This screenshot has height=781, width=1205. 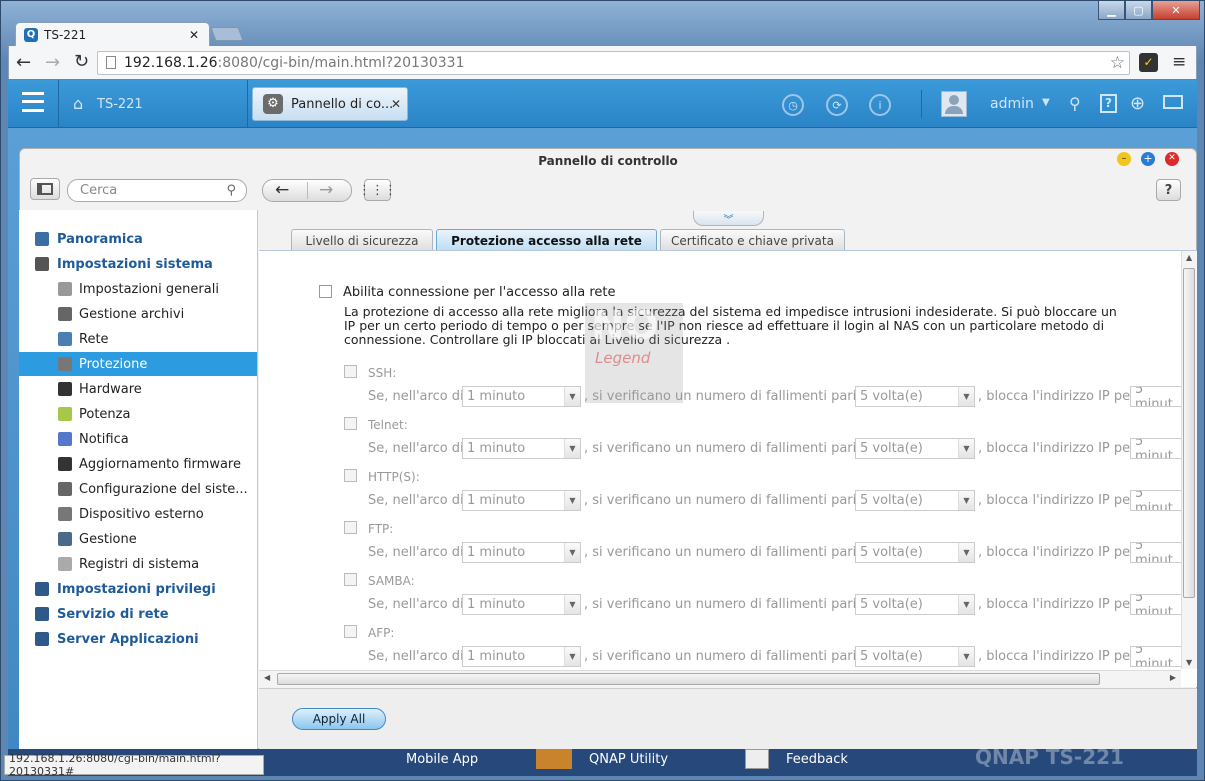 I want to click on open-app-tab: ⚙ Pannello di co... ✕, so click(x=330, y=104).